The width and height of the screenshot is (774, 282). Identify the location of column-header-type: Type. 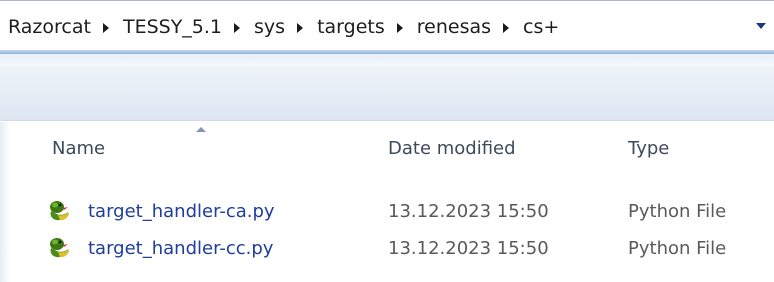
(648, 148).